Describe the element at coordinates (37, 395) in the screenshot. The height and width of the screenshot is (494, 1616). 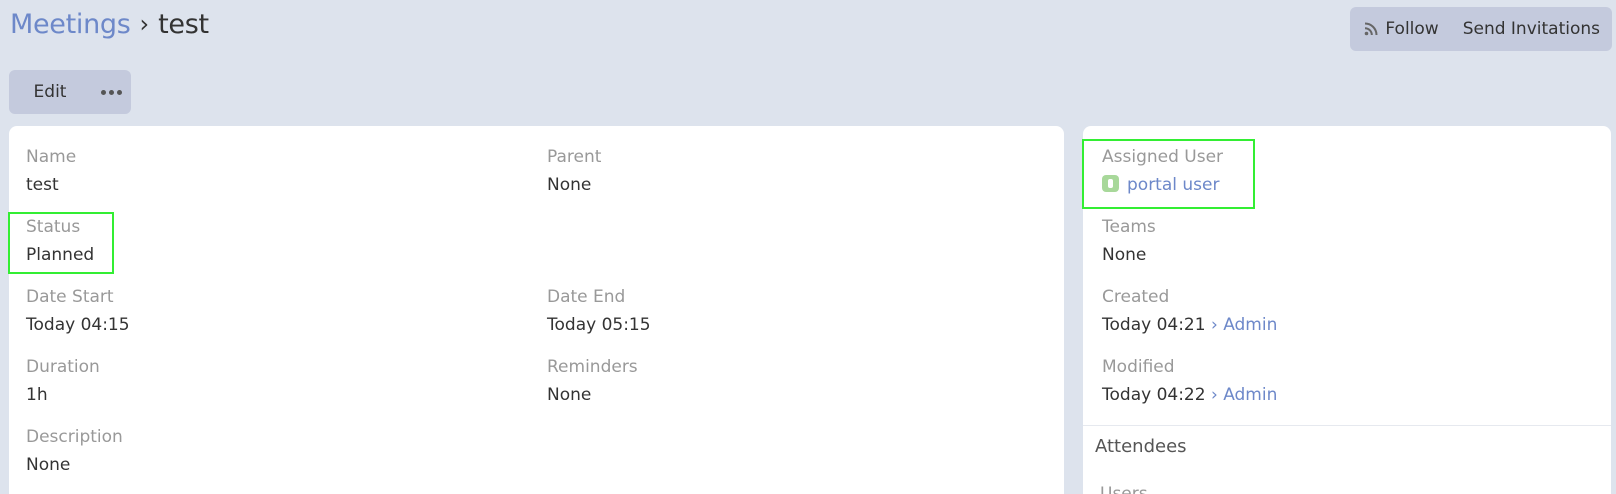
I see `field-value: 1h` at that location.